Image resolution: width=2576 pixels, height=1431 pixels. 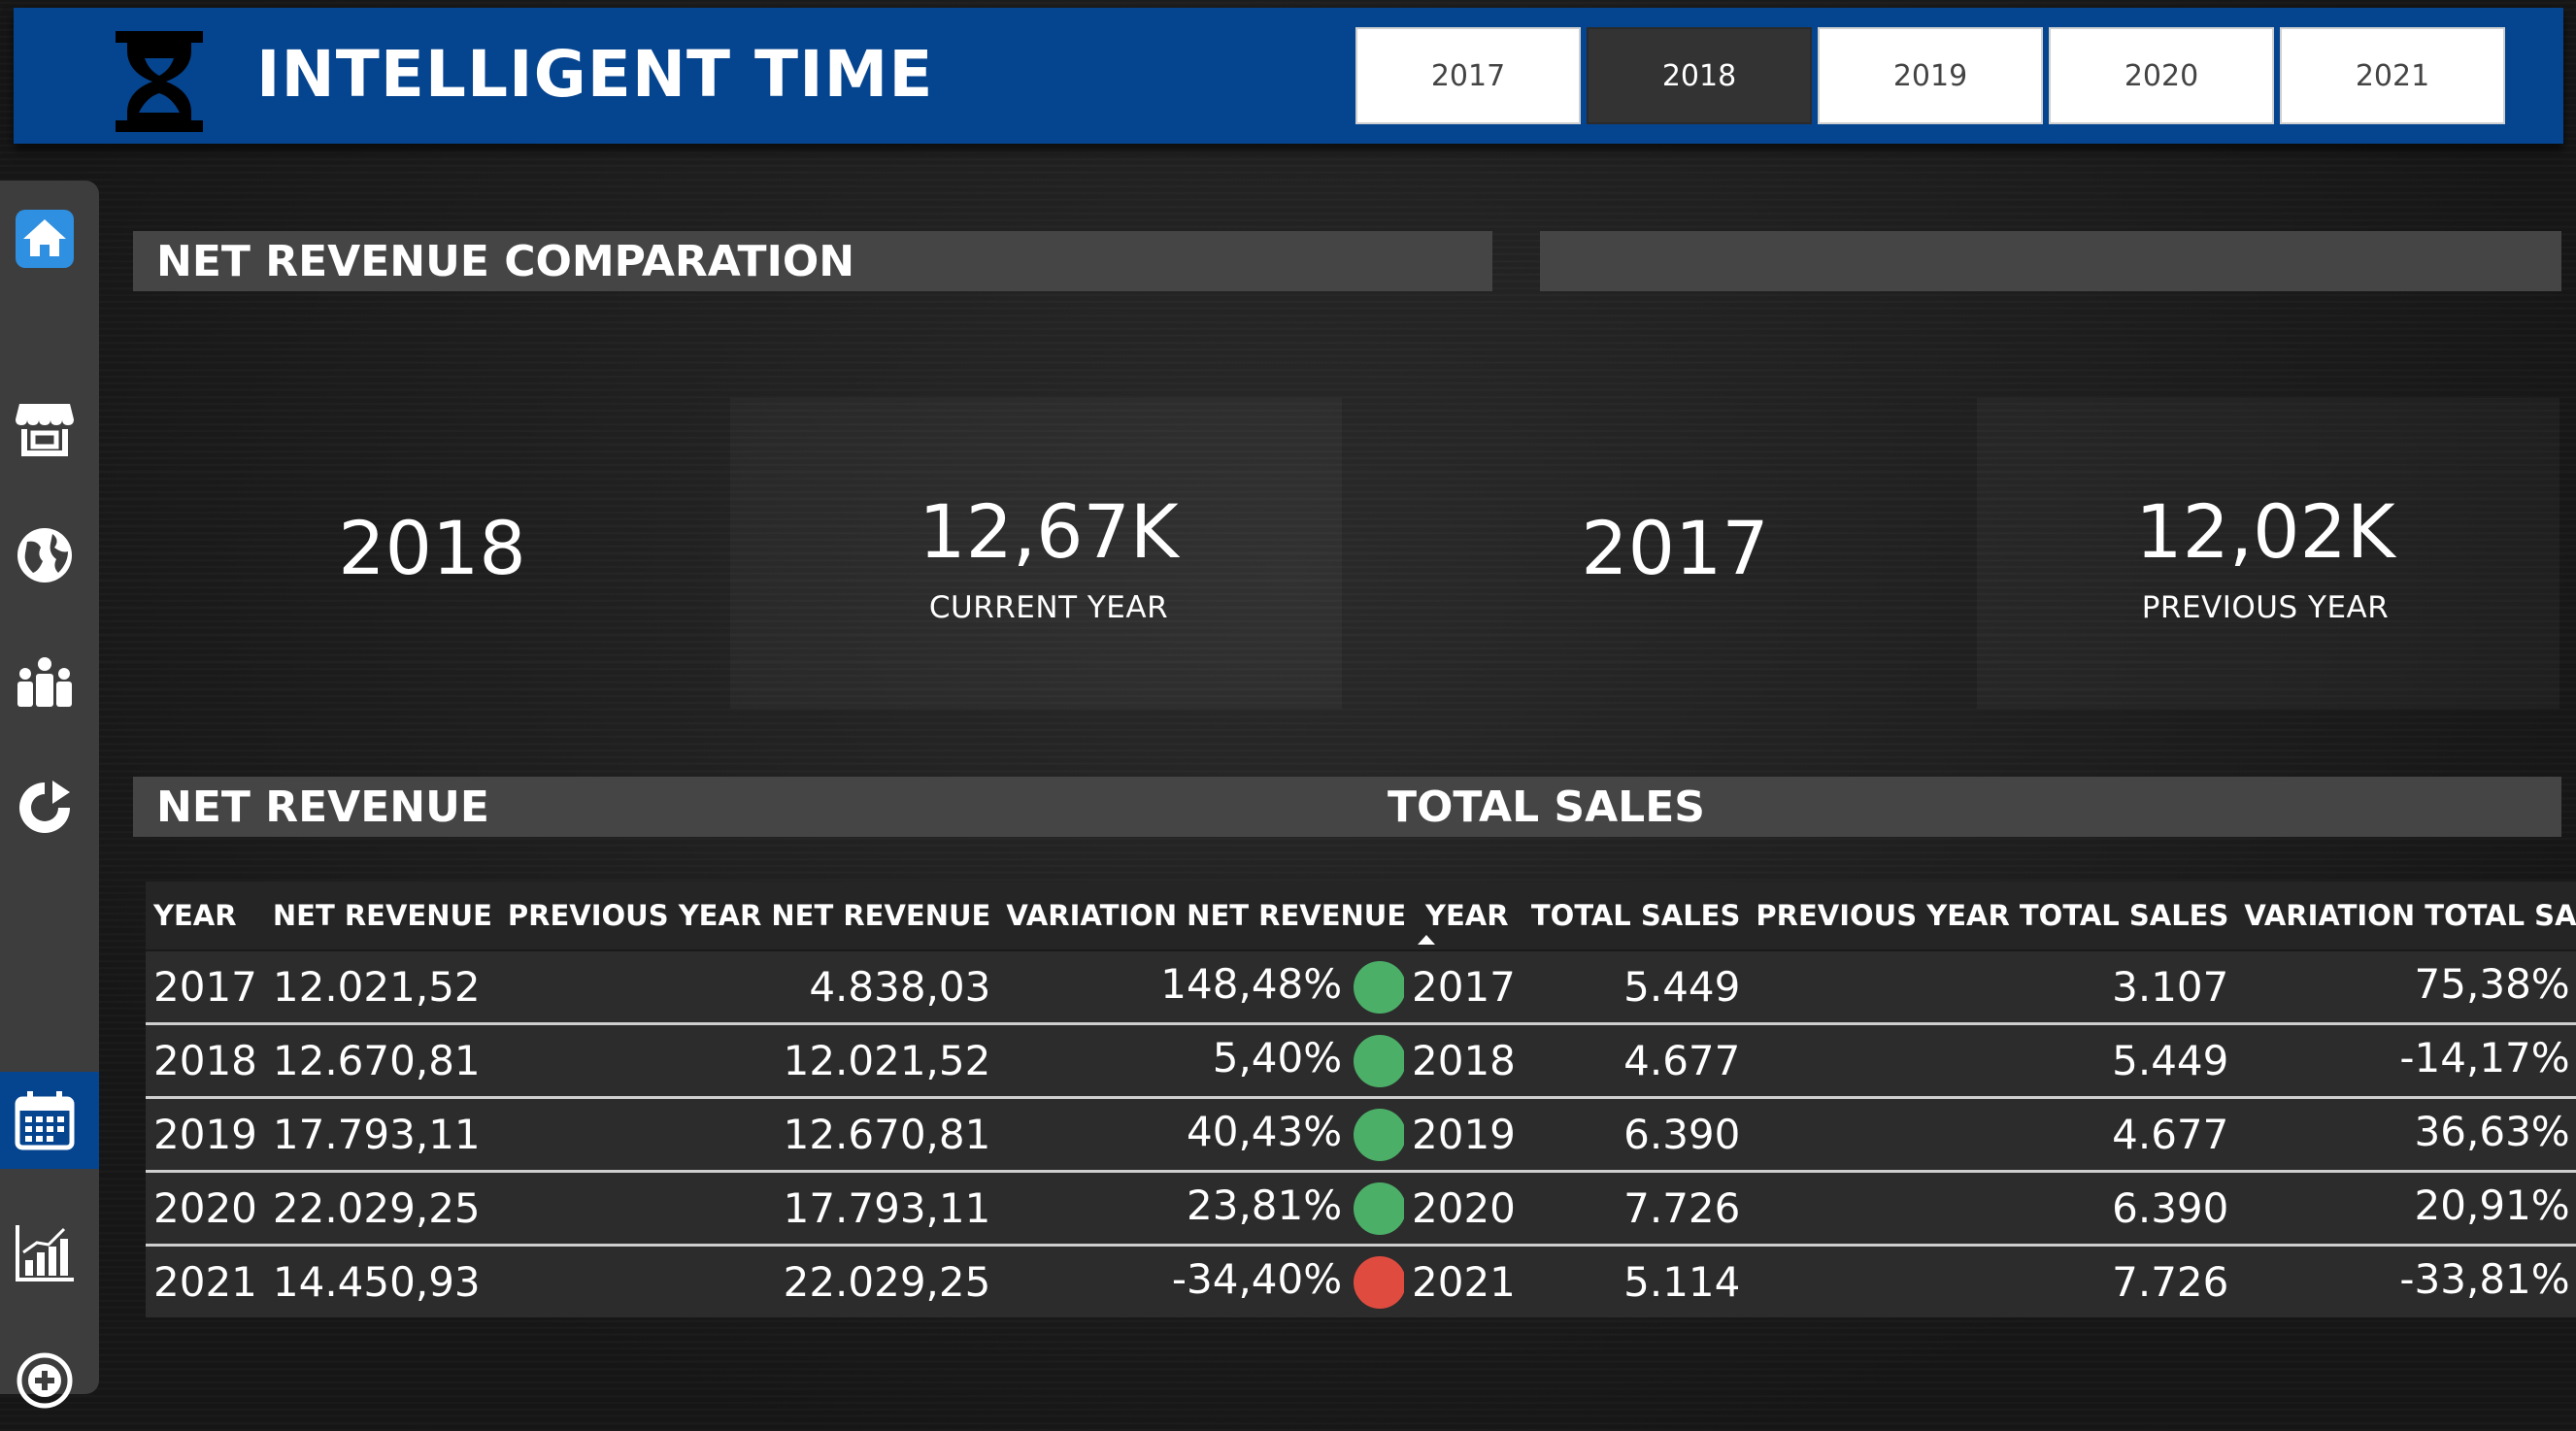 What do you see at coordinates (45, 808) in the screenshot?
I see `refresh-icon` at bounding box center [45, 808].